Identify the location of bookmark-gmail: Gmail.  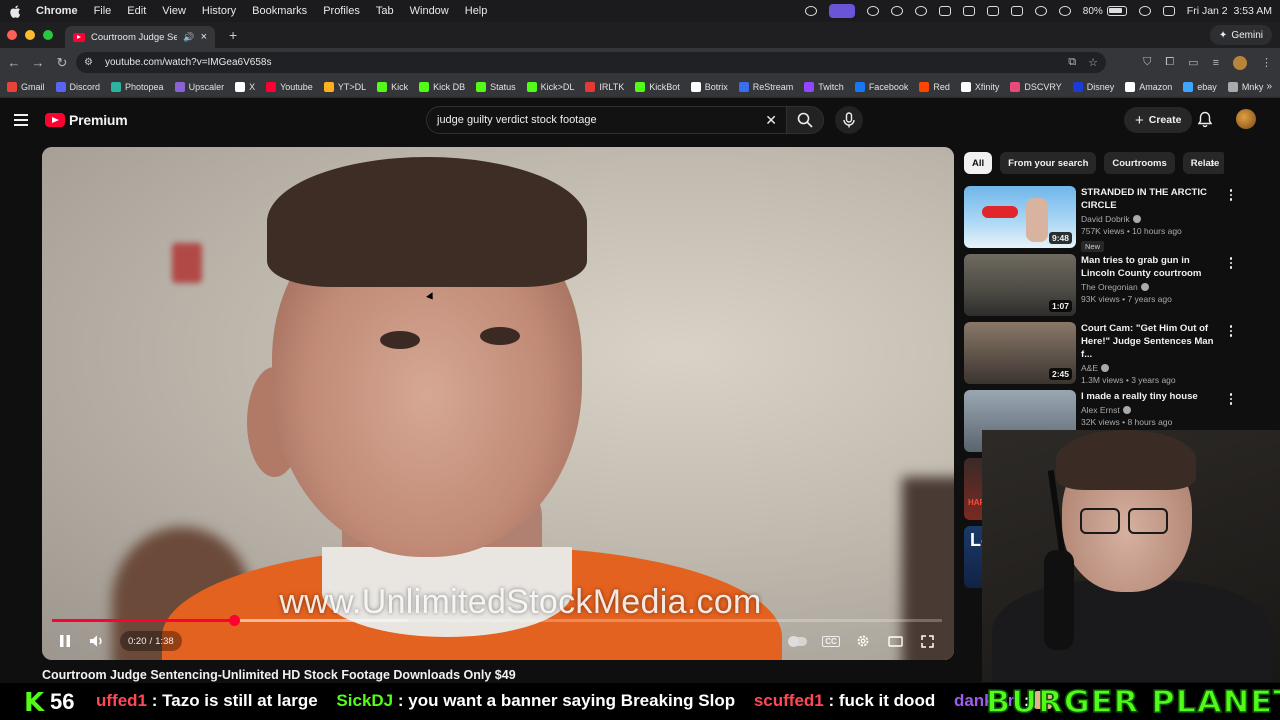
(26, 87).